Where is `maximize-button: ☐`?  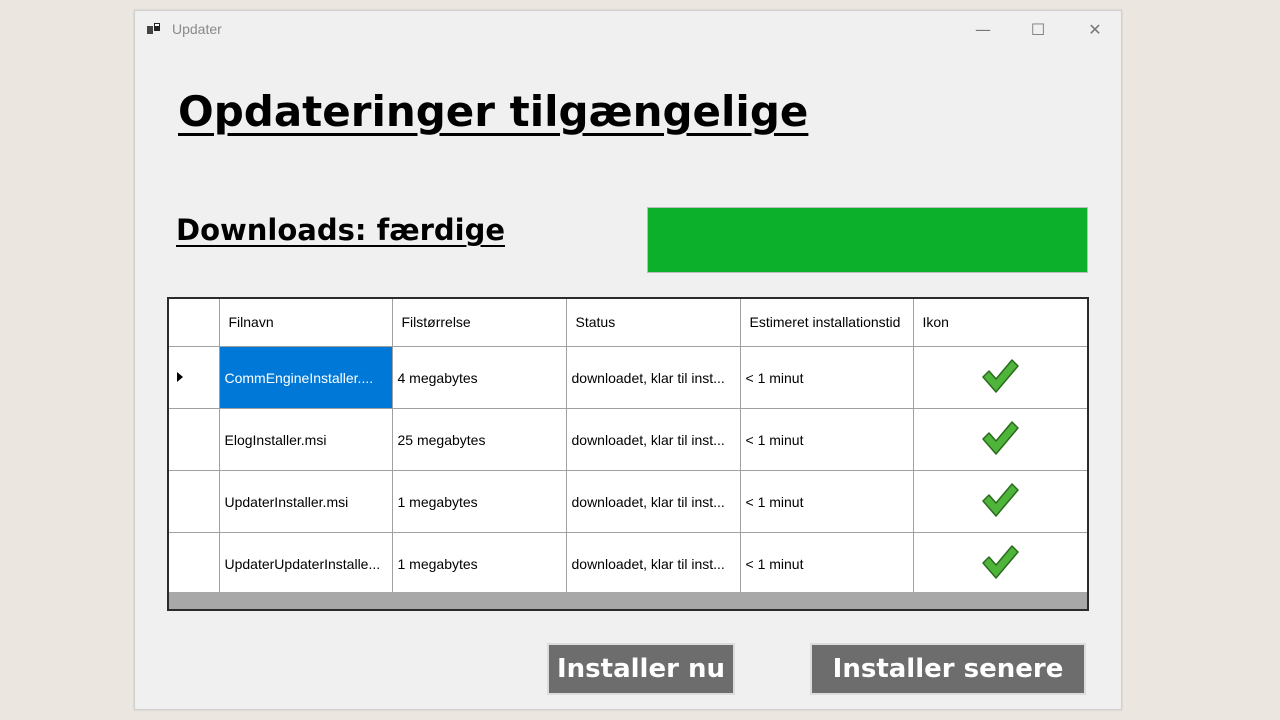 maximize-button: ☐ is located at coordinates (1038, 30).